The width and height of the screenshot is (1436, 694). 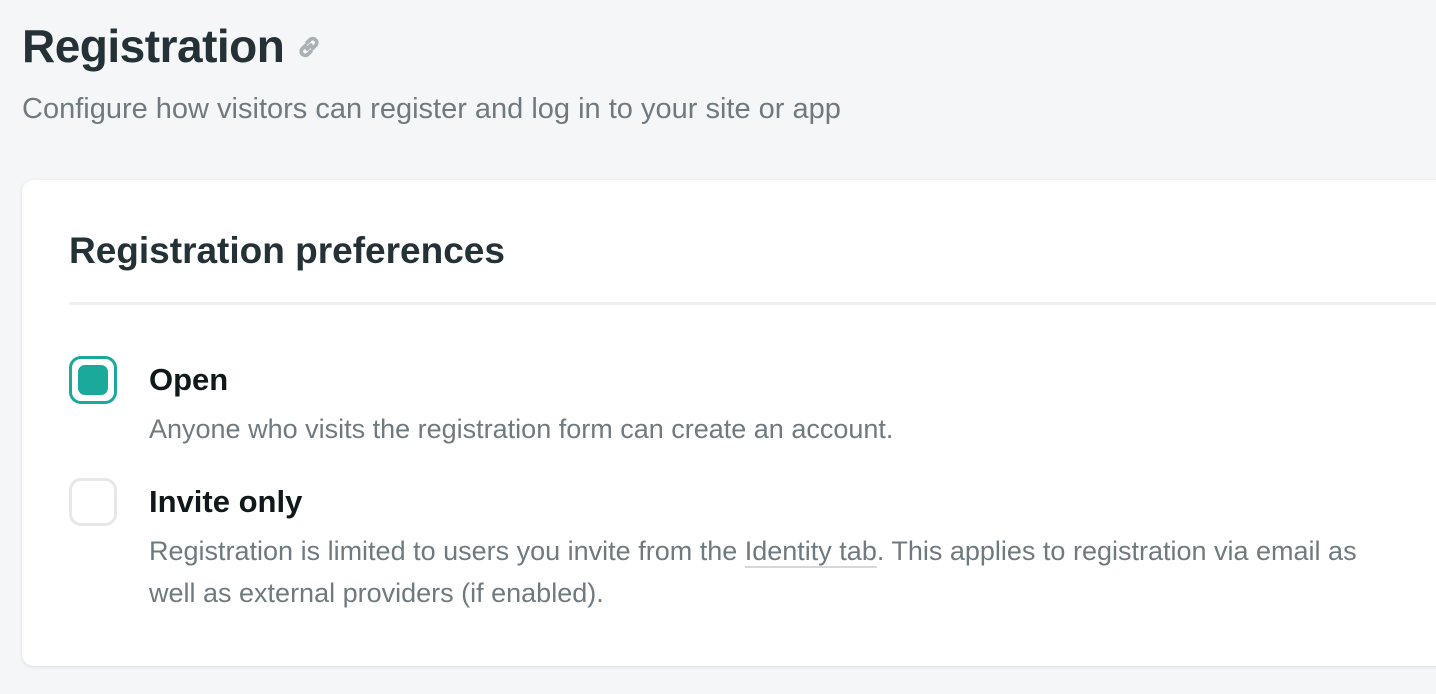 What do you see at coordinates (93, 502) in the screenshot?
I see `invite-only-radio` at bounding box center [93, 502].